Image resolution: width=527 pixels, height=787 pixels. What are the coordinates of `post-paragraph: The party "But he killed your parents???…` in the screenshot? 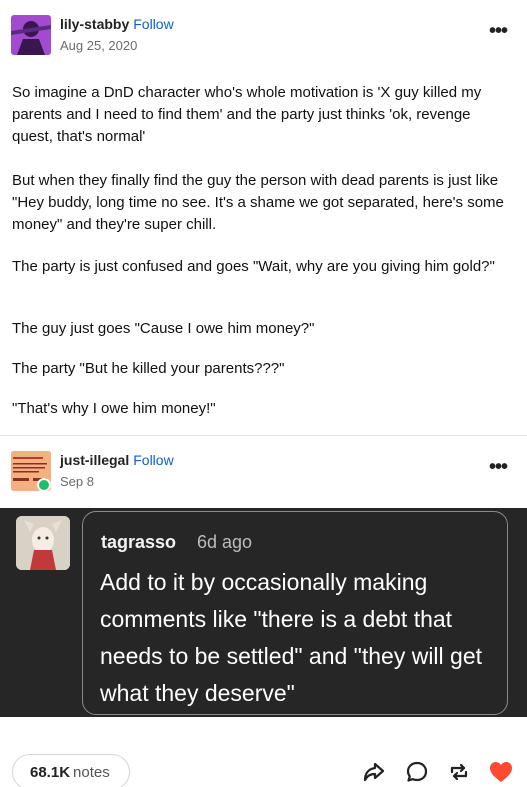 It's located at (148, 368).